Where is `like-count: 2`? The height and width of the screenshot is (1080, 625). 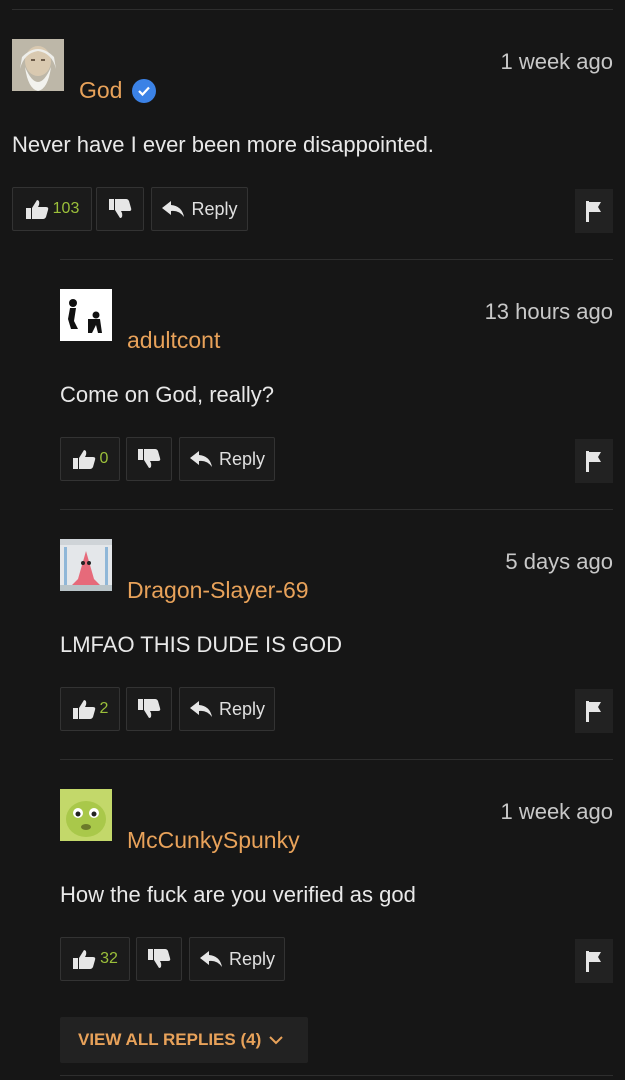
like-count: 2 is located at coordinates (104, 708).